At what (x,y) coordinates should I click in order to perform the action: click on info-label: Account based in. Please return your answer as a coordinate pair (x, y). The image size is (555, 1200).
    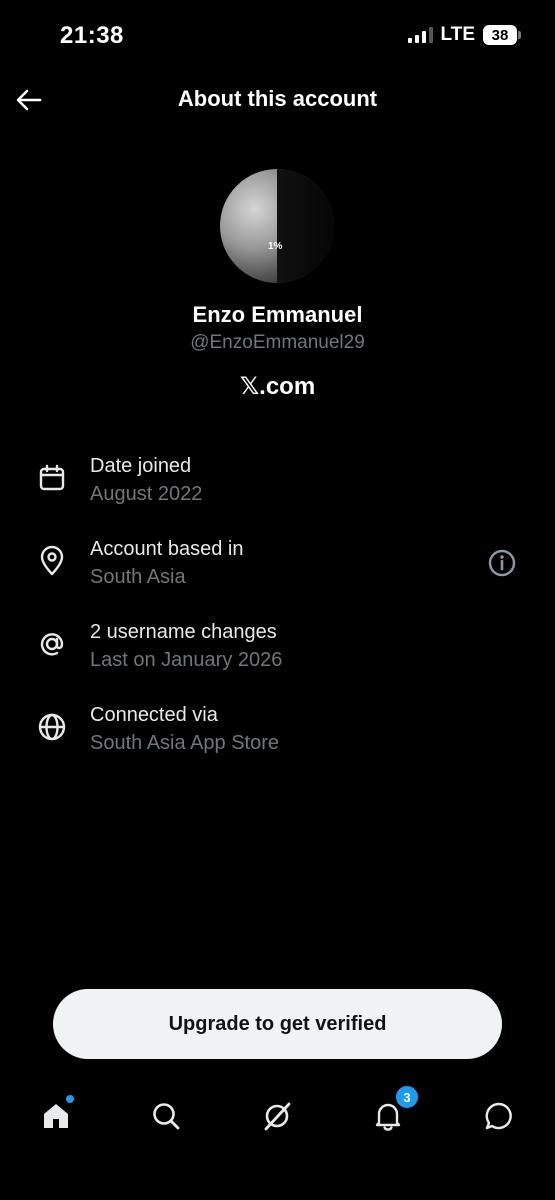
    Looking at the image, I should click on (167, 549).